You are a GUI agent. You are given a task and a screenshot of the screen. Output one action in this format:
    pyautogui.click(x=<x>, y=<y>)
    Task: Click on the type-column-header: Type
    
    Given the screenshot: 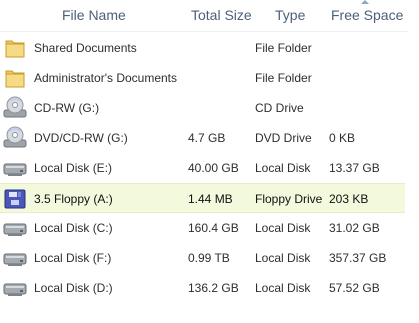 What is the action you would take?
    pyautogui.click(x=290, y=15)
    